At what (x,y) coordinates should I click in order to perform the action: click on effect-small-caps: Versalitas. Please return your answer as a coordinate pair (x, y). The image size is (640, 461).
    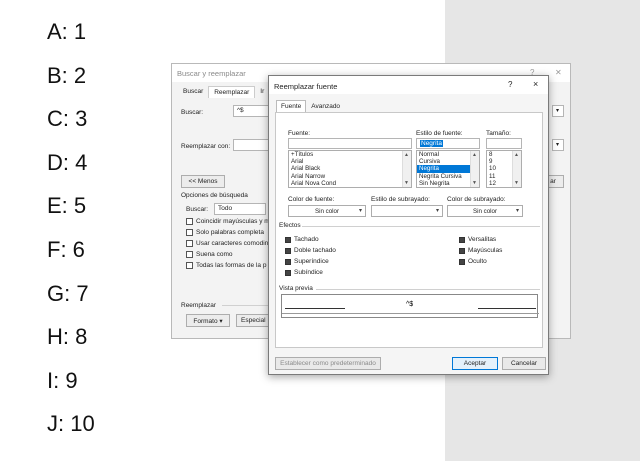
    Looking at the image, I should click on (477, 239).